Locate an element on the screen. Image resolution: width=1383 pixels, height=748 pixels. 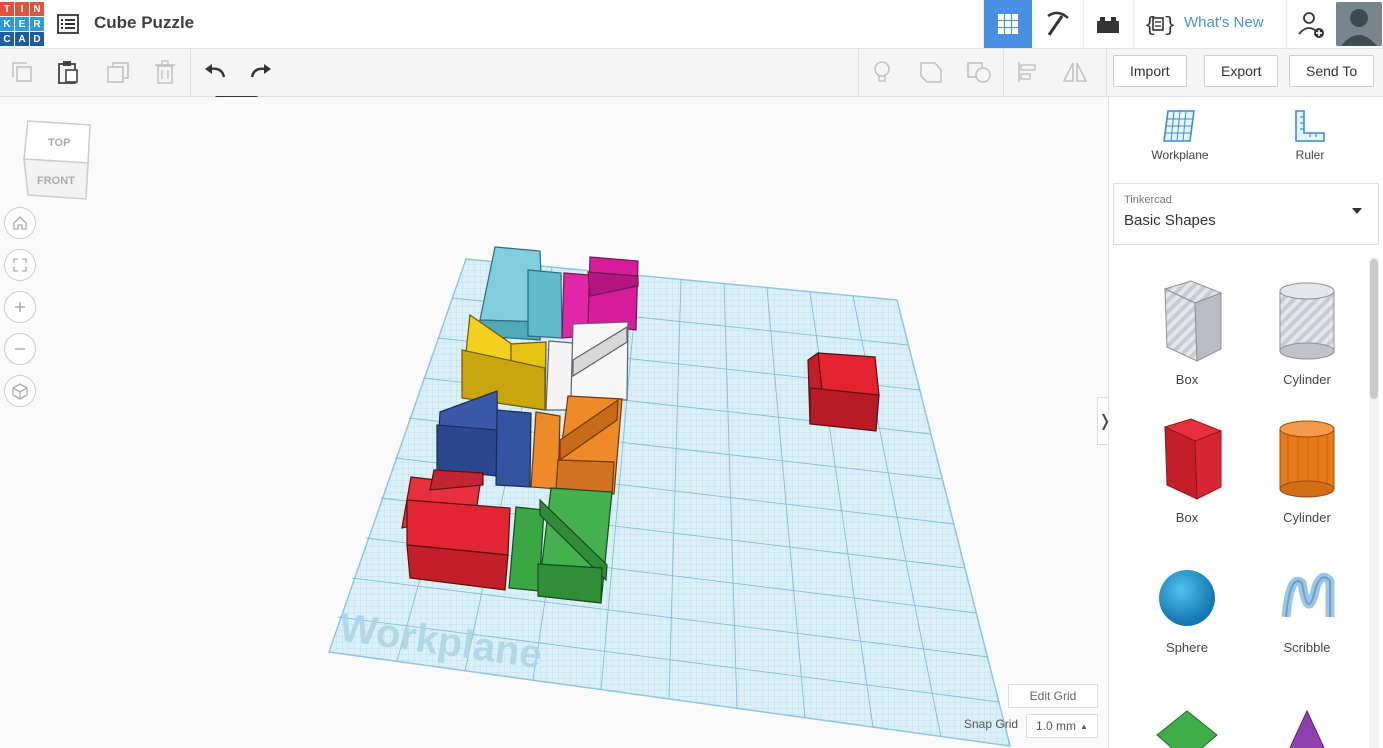
export-button: Export is located at coordinates (1241, 71).